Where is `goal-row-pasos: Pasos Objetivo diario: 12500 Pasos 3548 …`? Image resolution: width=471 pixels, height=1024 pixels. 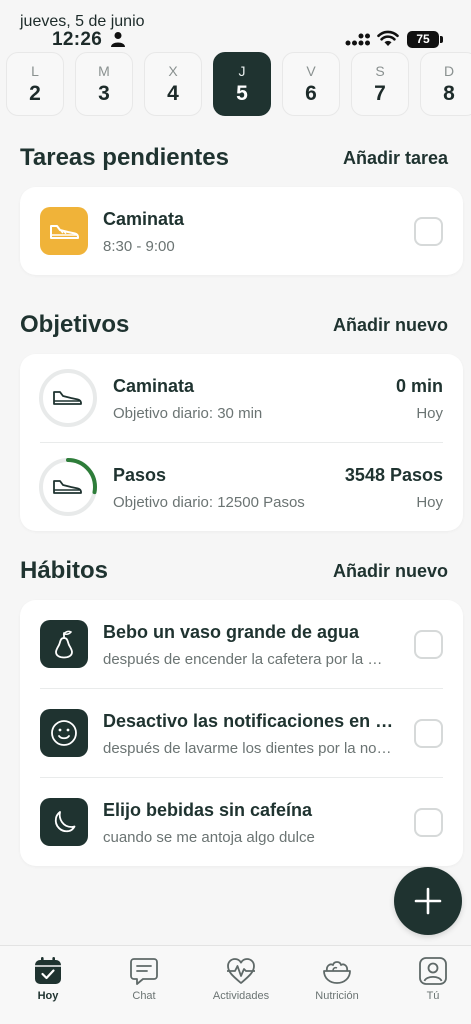
goal-row-pasos: Pasos Objetivo diario: 12500 Pasos 3548 … is located at coordinates (241, 487).